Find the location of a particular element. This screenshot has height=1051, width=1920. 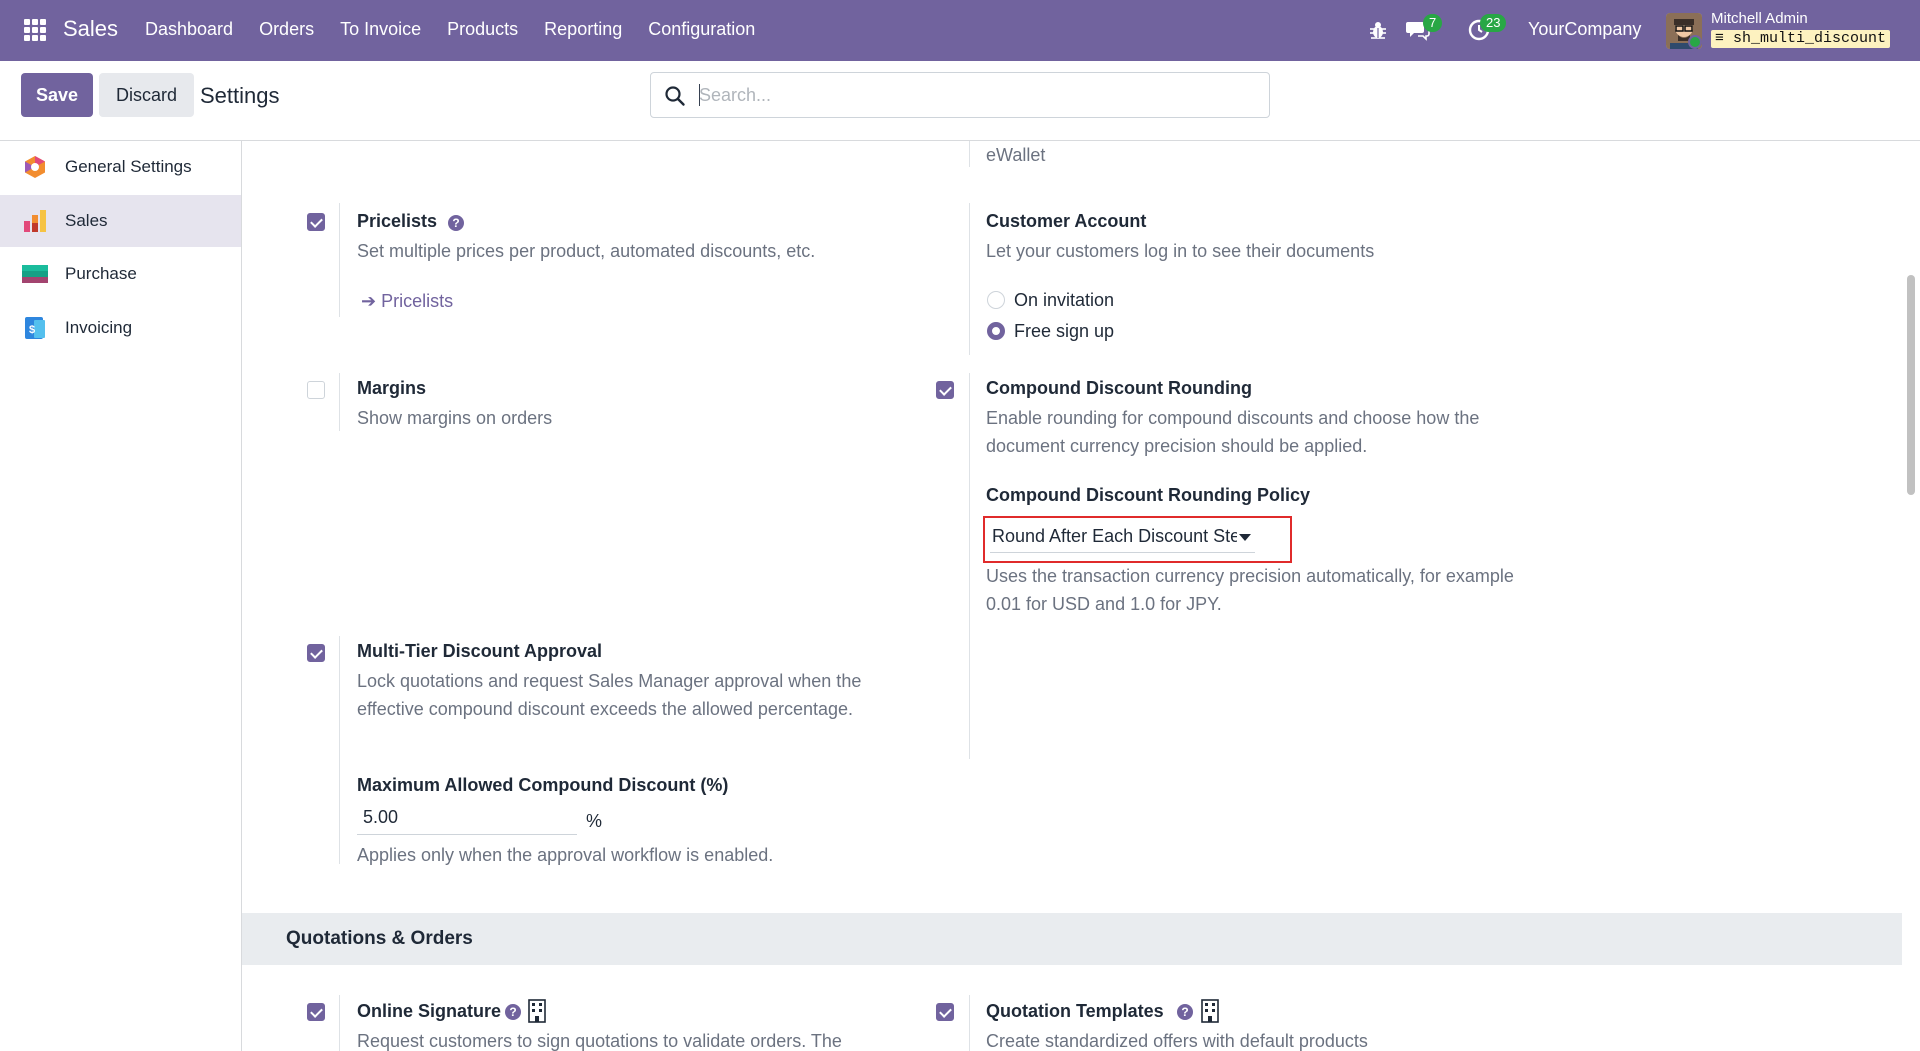

invoicing-icon: $ is located at coordinates (35, 328).